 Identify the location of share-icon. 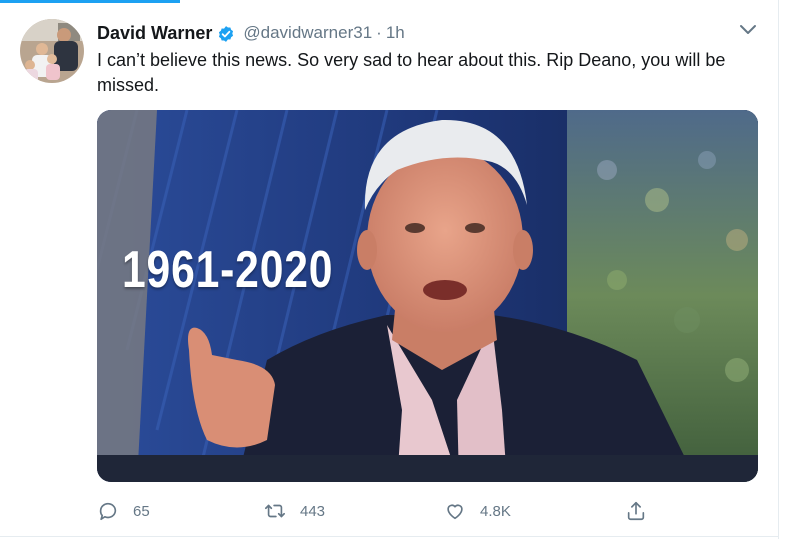
(636, 511).